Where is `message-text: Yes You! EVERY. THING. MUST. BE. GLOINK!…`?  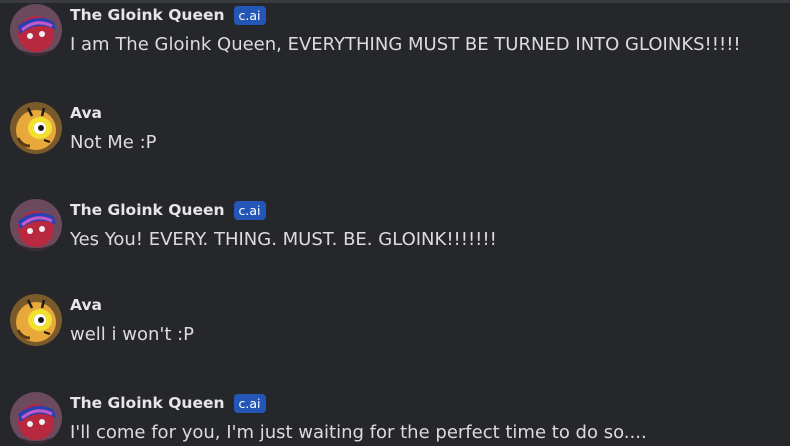 message-text: Yes You! EVERY. THING. MUST. BE. GLOINK!… is located at coordinates (283, 239).